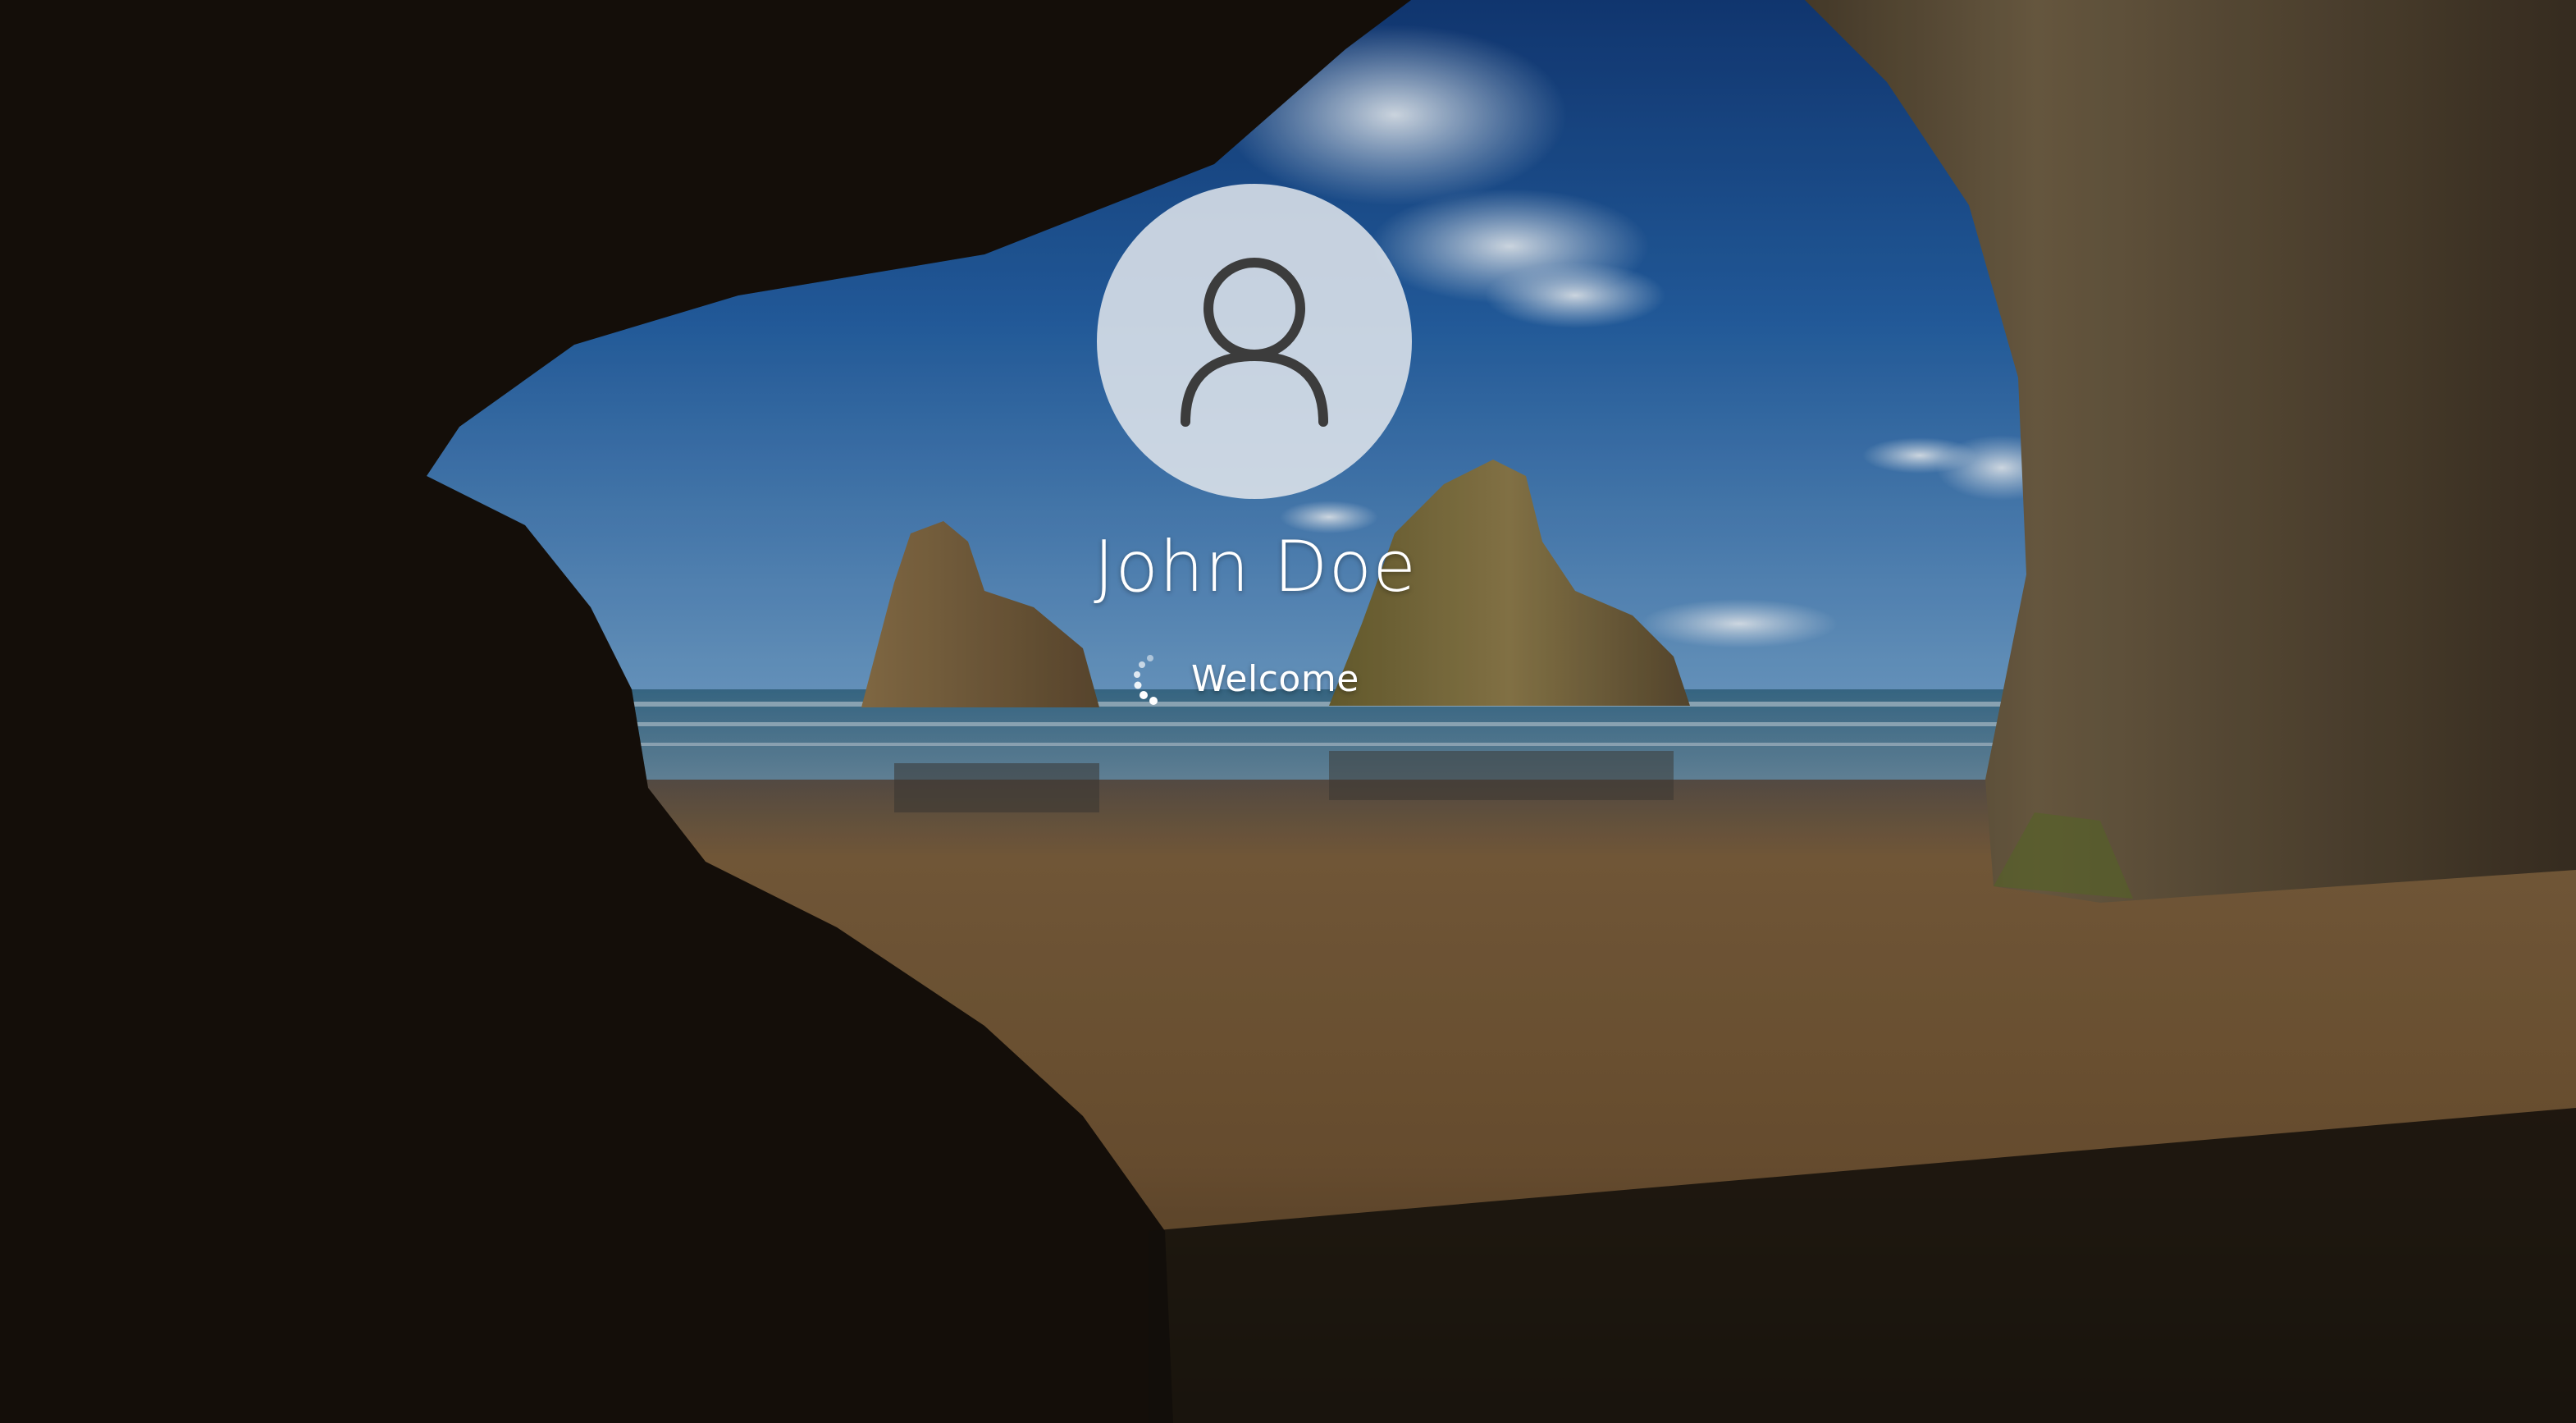 The image size is (2576, 1423). Describe the element at coordinates (1146, 680) in the screenshot. I see `loading-spinner-icon` at that location.